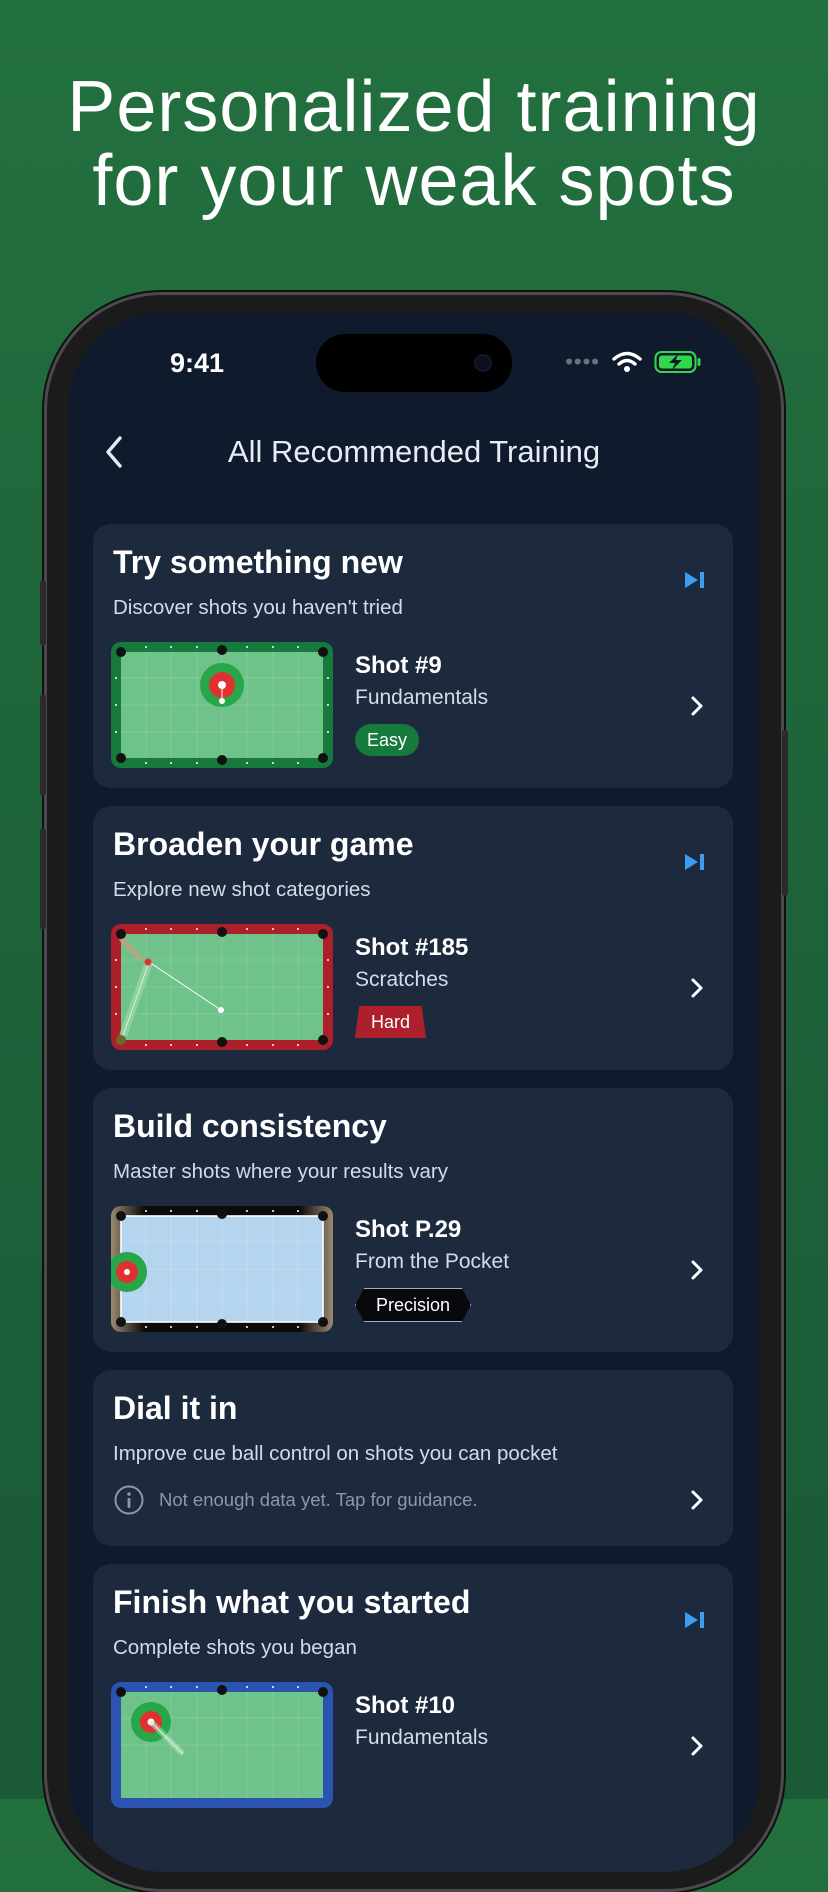 The height and width of the screenshot is (1892, 828). Describe the element at coordinates (129, 1500) in the screenshot. I see `info-icon` at that location.